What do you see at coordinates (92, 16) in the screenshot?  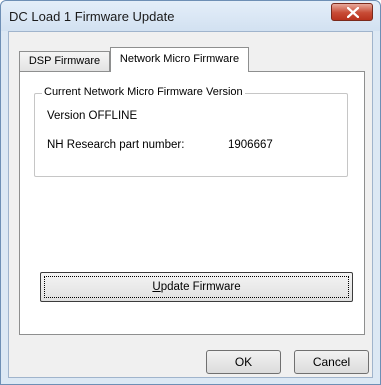 I see `window-title: DC Load 1 Firmware Update` at bounding box center [92, 16].